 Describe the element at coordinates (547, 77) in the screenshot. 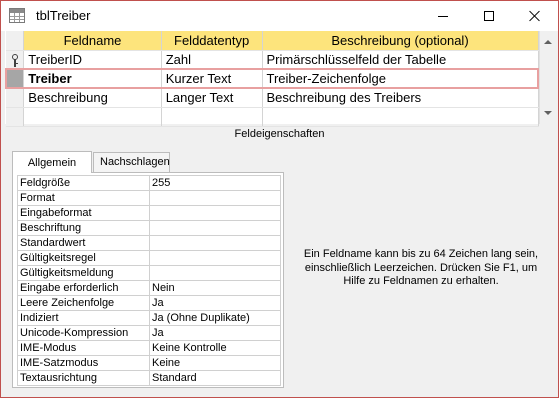

I see `vertical-scrollbar` at that location.